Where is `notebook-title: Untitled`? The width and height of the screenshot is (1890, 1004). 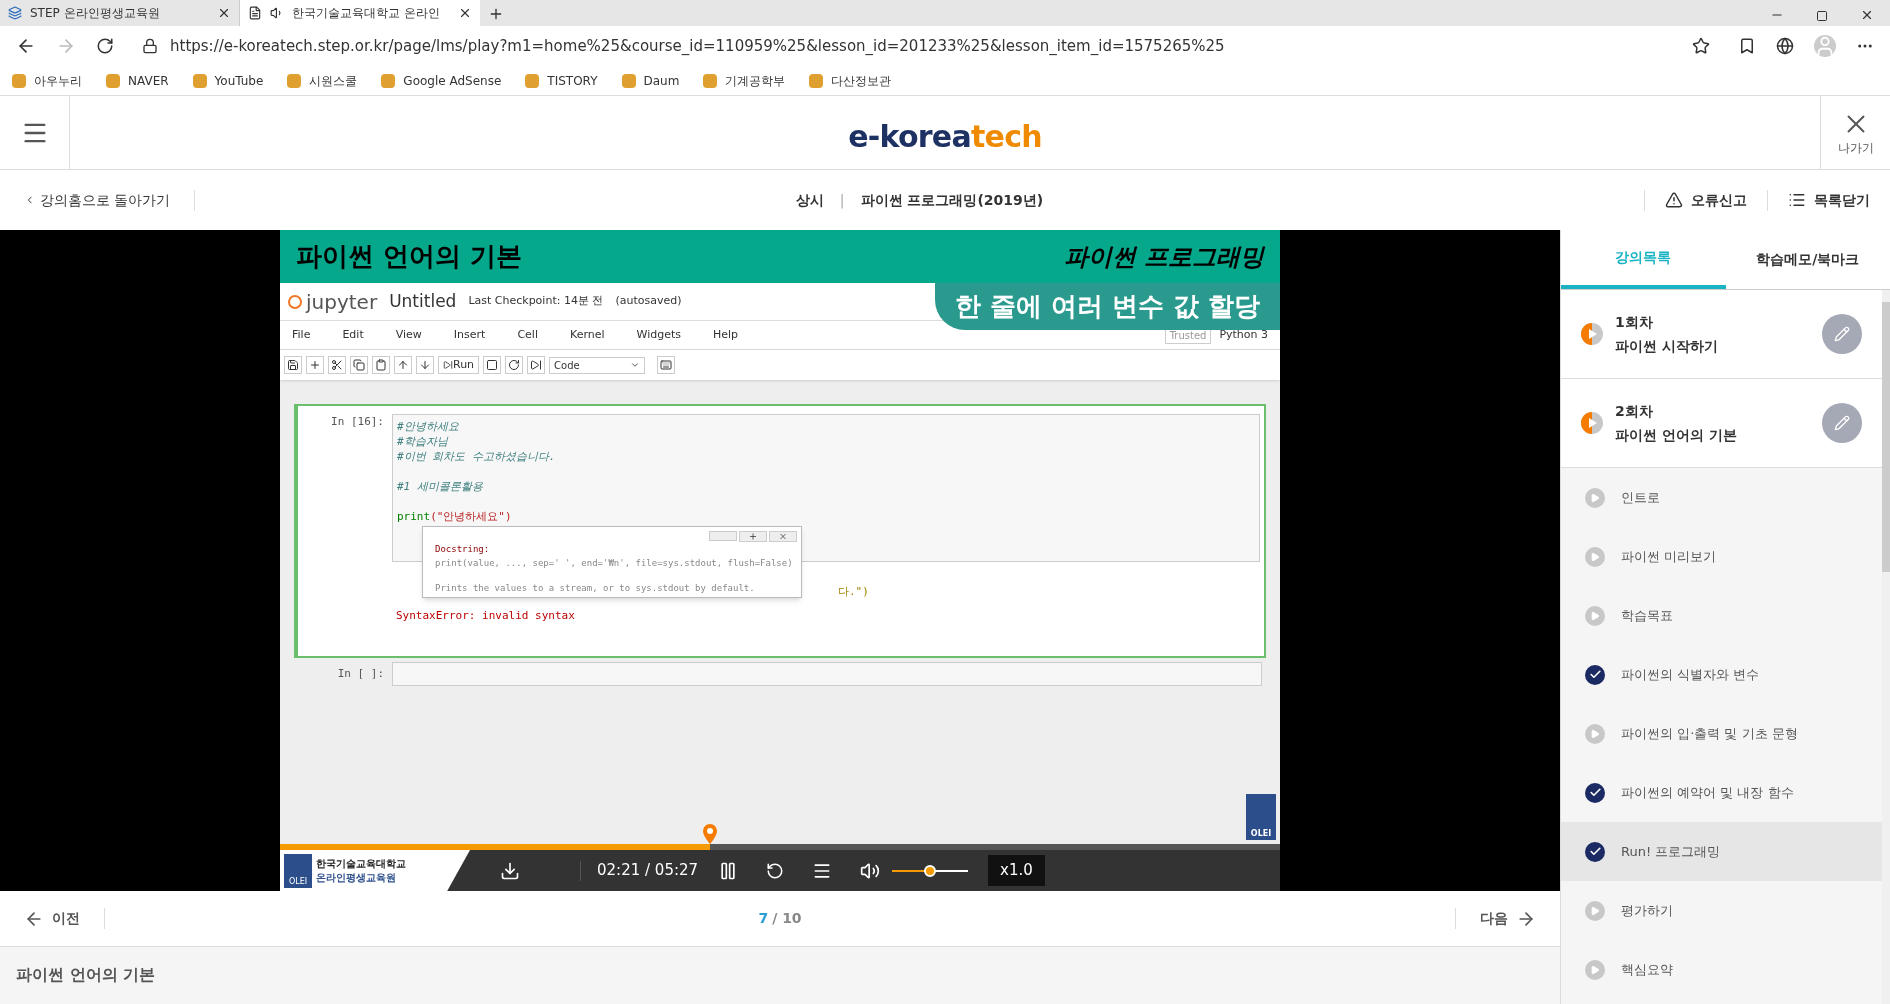 notebook-title: Untitled is located at coordinates (423, 301).